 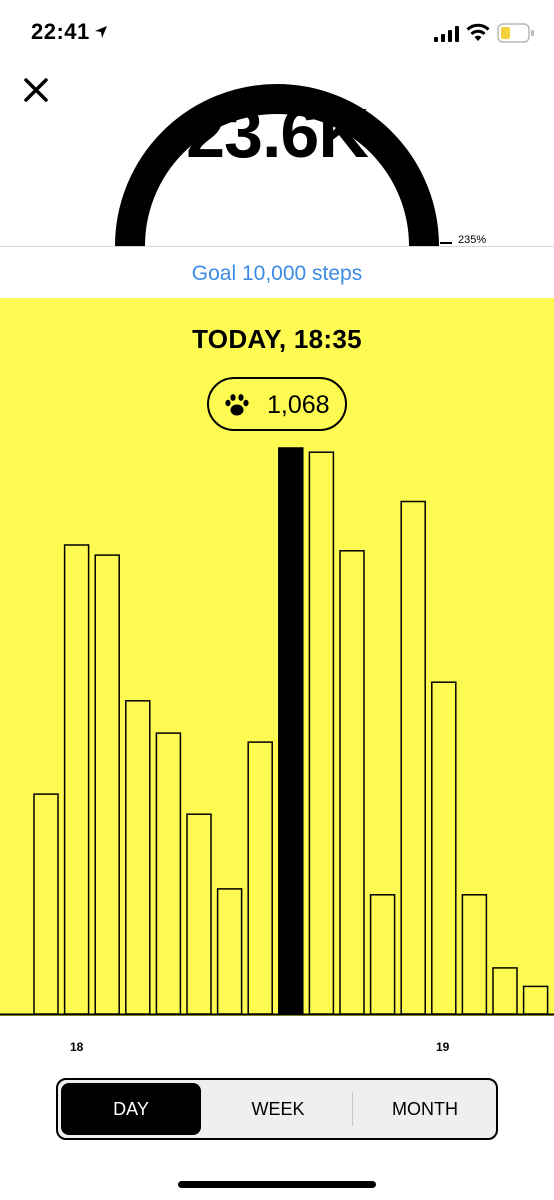 What do you see at coordinates (446, 34) in the screenshot?
I see `signal-icon` at bounding box center [446, 34].